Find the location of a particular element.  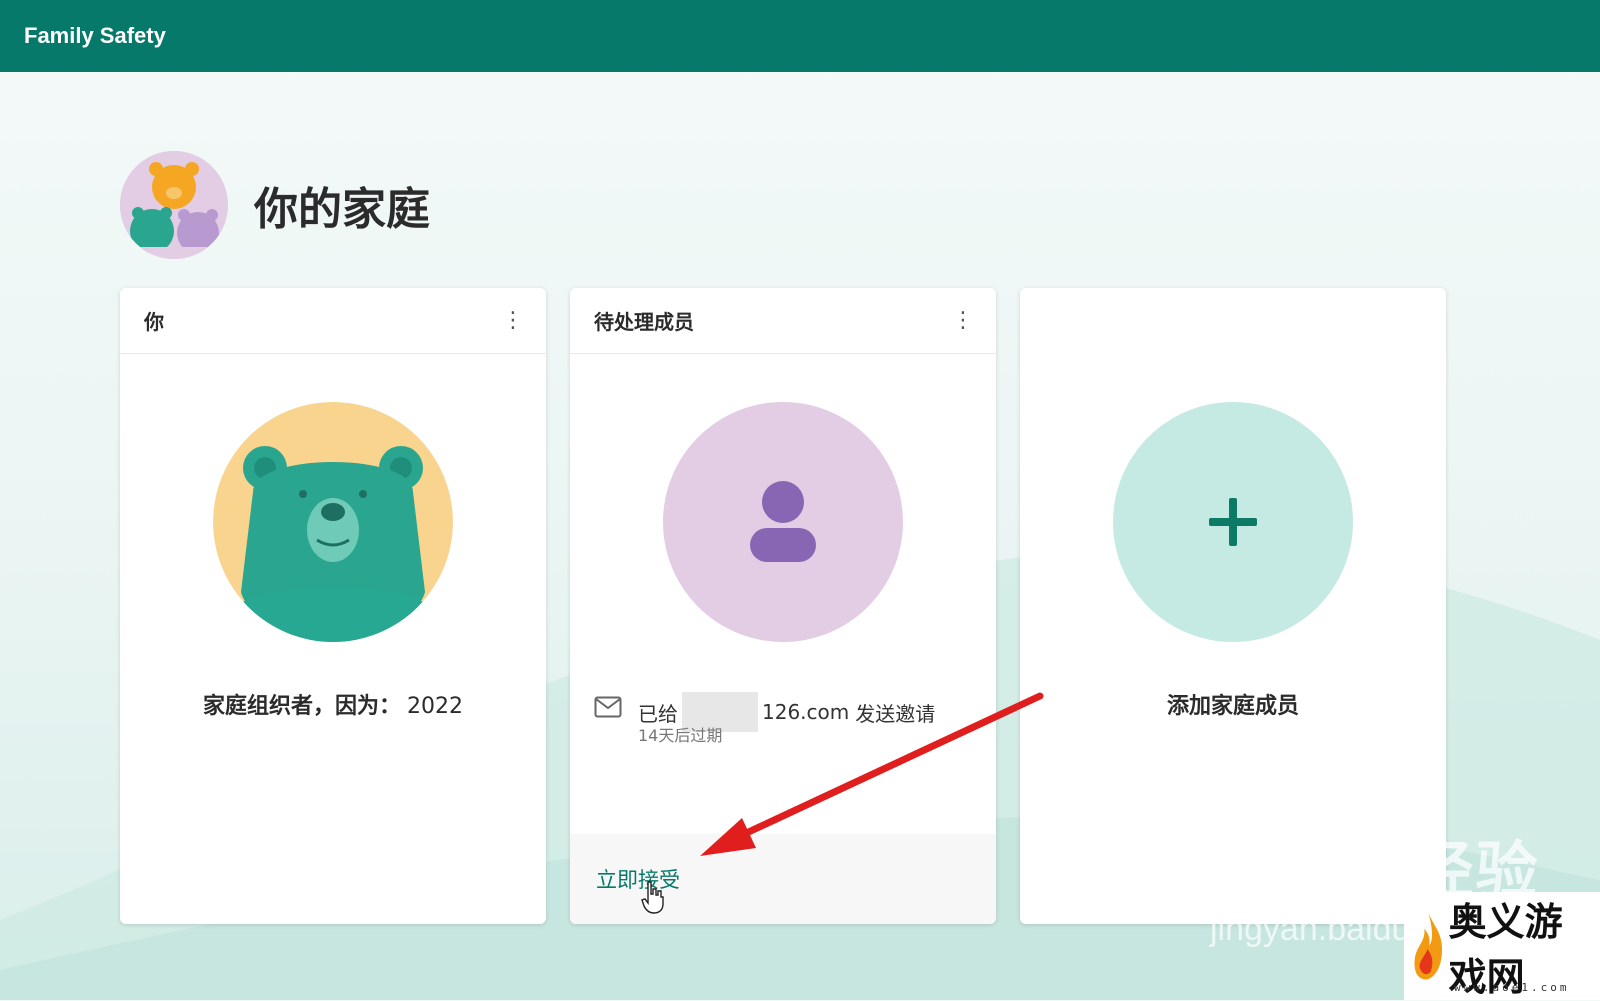

accept-now-link: 立即接受 is located at coordinates (638, 879).